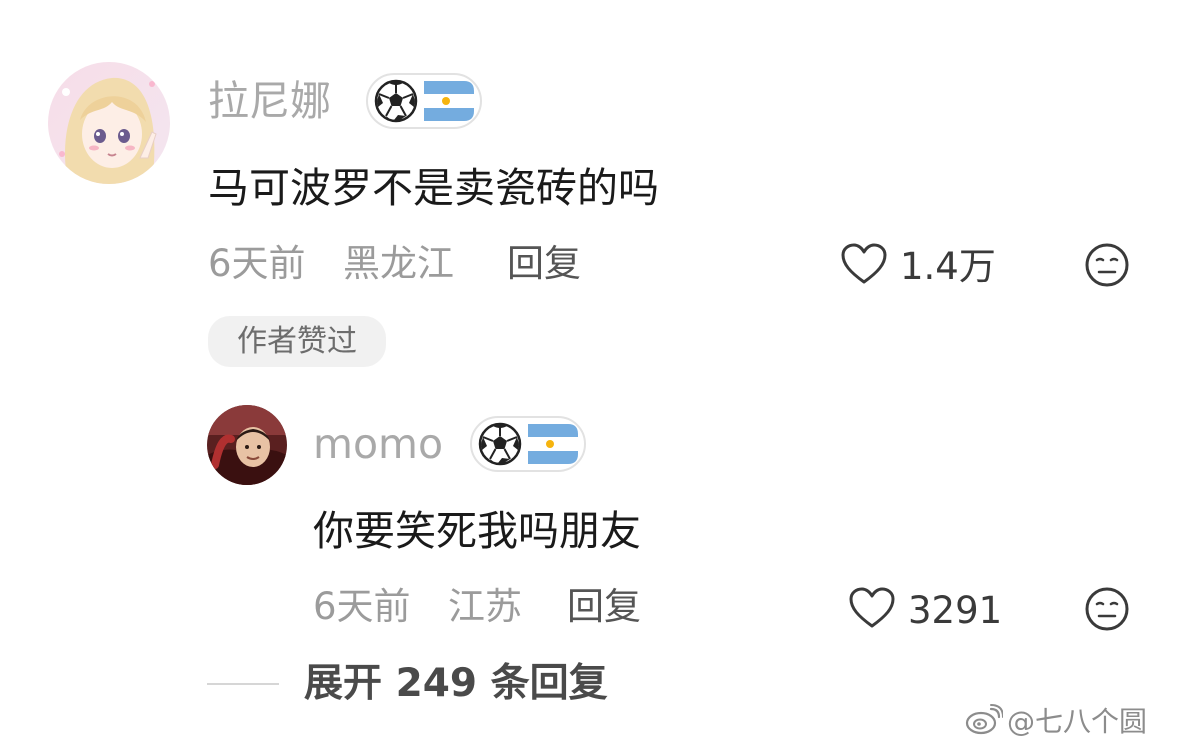  I want to click on comment-text: 马可波罗不是卖瓷砖的吗, so click(433, 188).